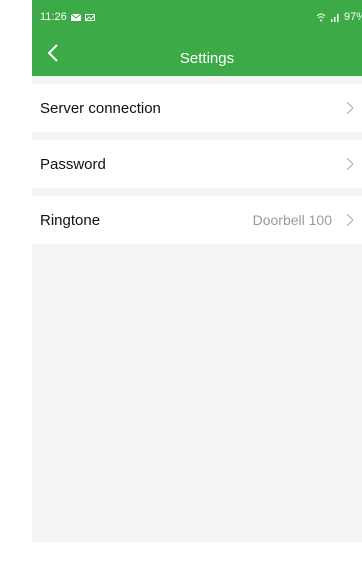  Describe the element at coordinates (89, 17) in the screenshot. I see `gallery-icon` at that location.